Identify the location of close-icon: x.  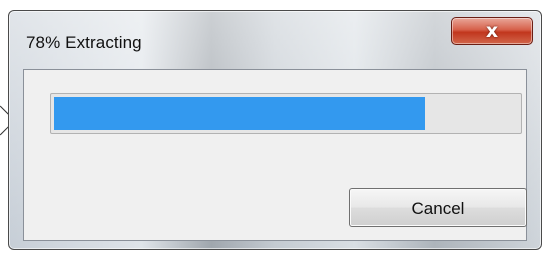
(492, 31).